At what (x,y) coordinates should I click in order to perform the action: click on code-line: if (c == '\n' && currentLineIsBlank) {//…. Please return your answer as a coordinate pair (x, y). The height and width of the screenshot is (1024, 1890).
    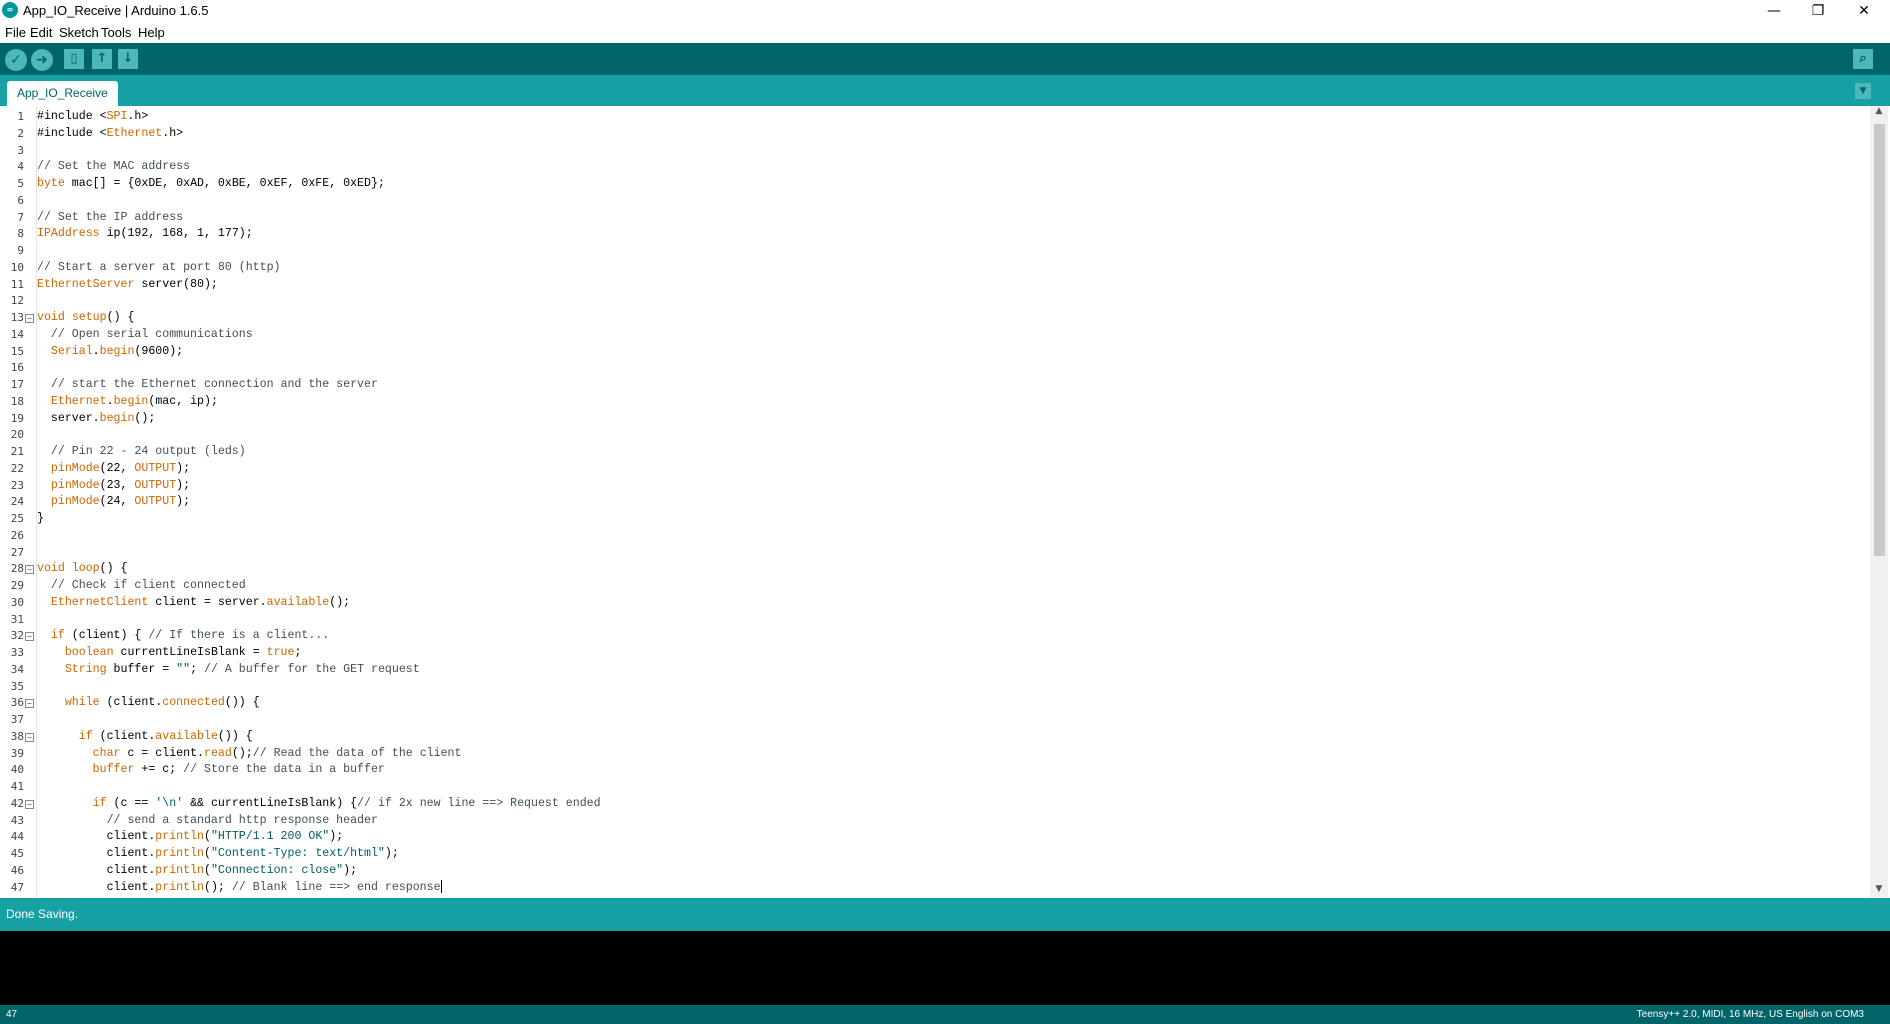
    Looking at the image, I should click on (319, 804).